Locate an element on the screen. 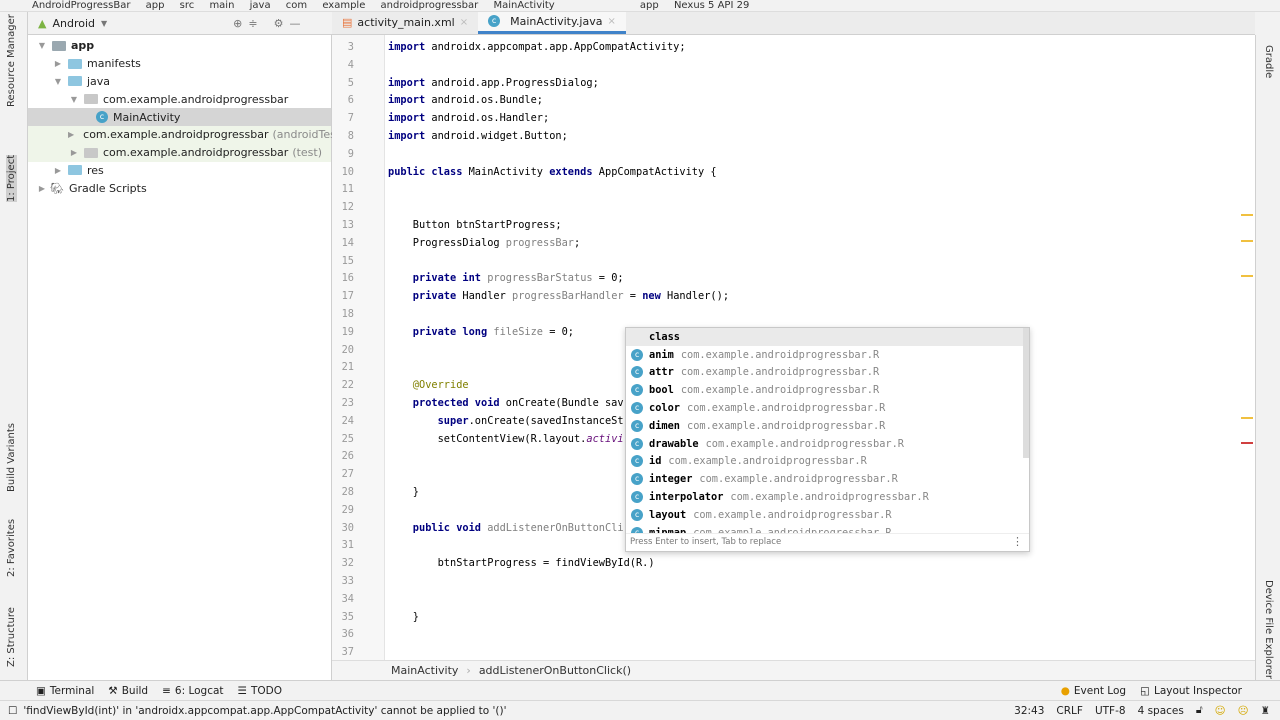 The width and height of the screenshot is (1280, 720). completion-item: c anim com.example.androidprogressbar.R is located at coordinates (827, 355).